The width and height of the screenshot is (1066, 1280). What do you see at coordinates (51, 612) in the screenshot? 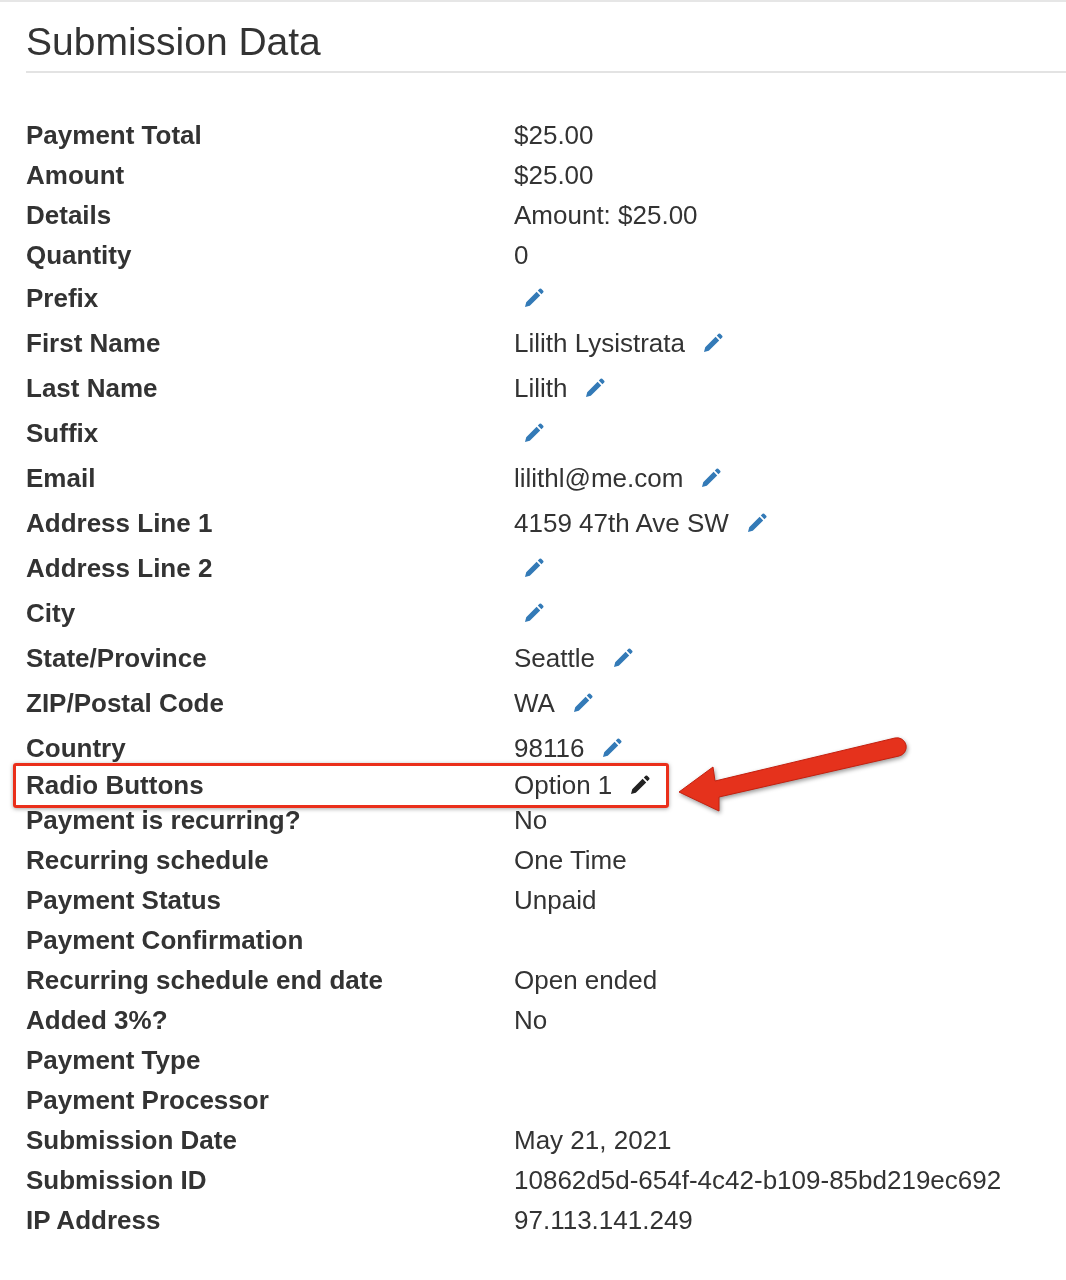
I see `field-label: City` at bounding box center [51, 612].